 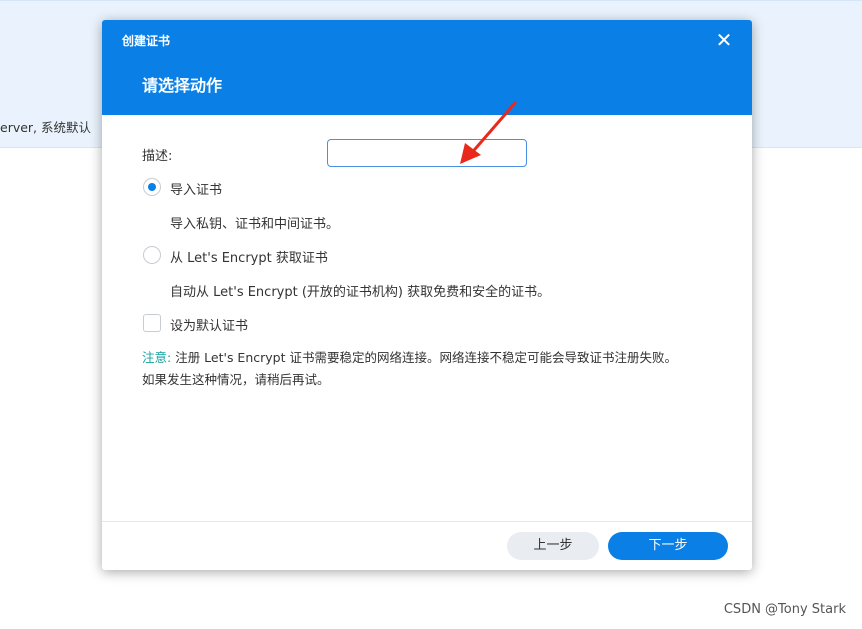 What do you see at coordinates (196, 188) in the screenshot?
I see `import-certificate-label: 导入证书` at bounding box center [196, 188].